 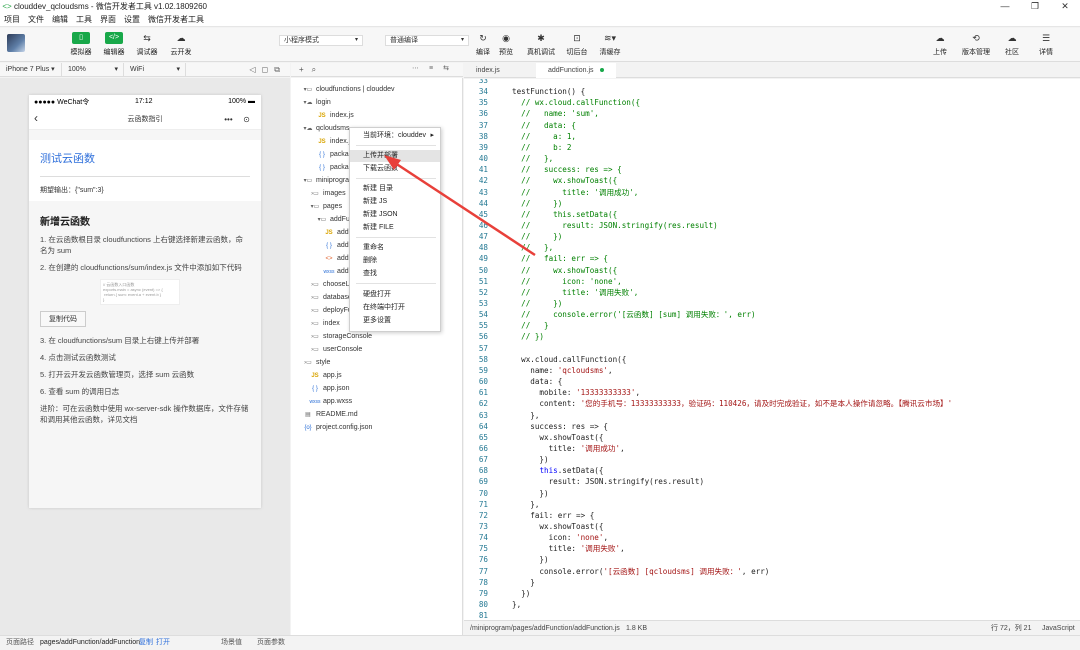 What do you see at coordinates (1058, 628) in the screenshot?
I see `language-mode: JavaScript` at bounding box center [1058, 628].